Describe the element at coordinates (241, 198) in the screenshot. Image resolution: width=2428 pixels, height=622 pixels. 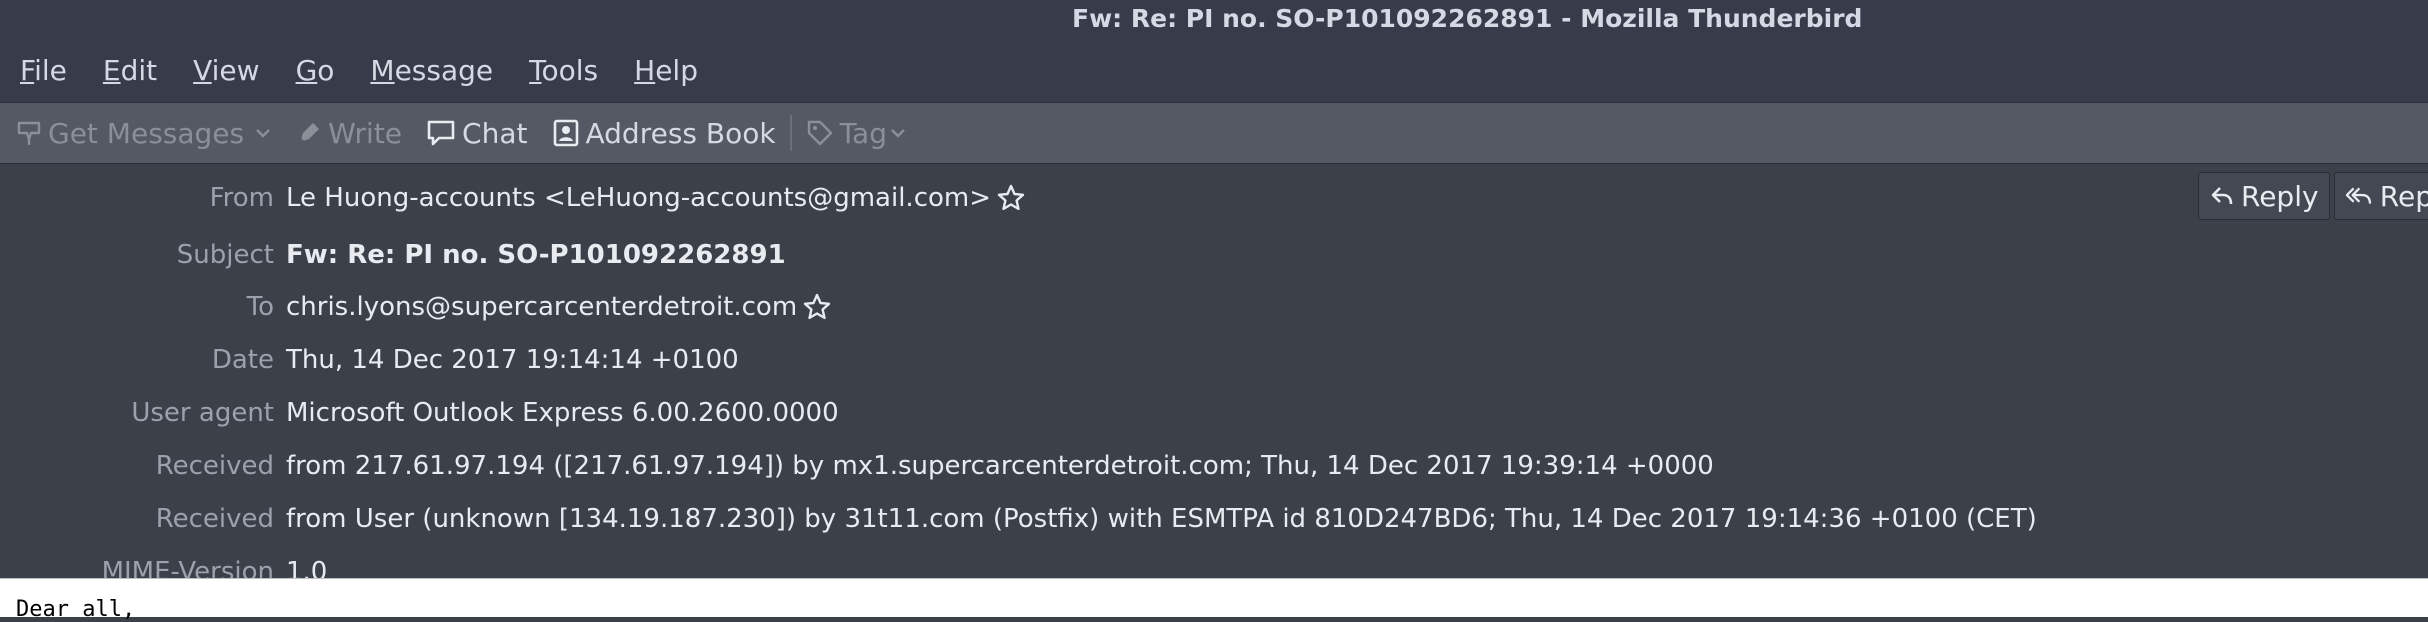
I see `from-label: From` at that location.